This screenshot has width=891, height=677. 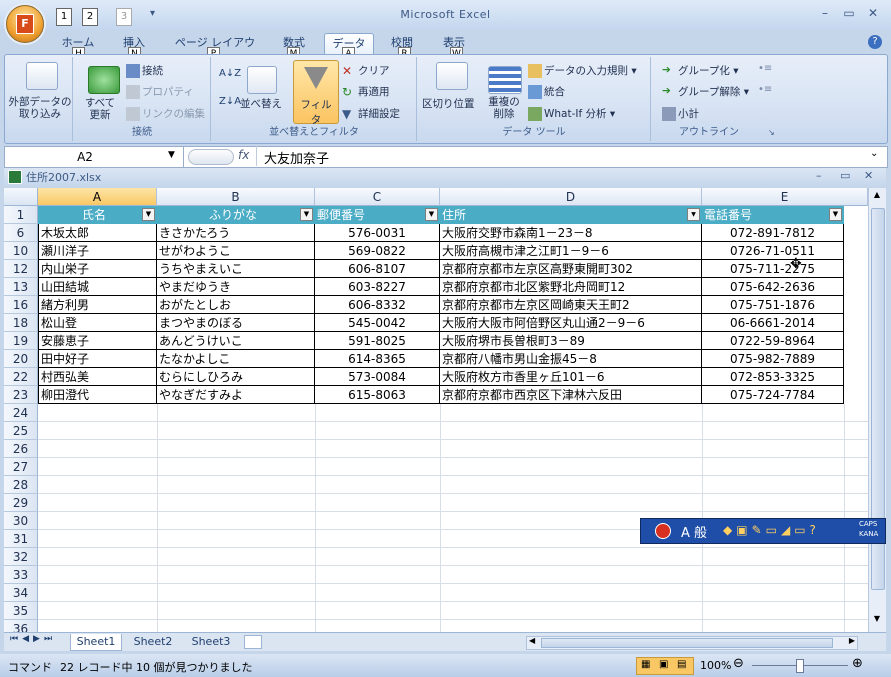 I want to click on sheet-tab-sheet2: Sheet2, so click(x=153, y=642).